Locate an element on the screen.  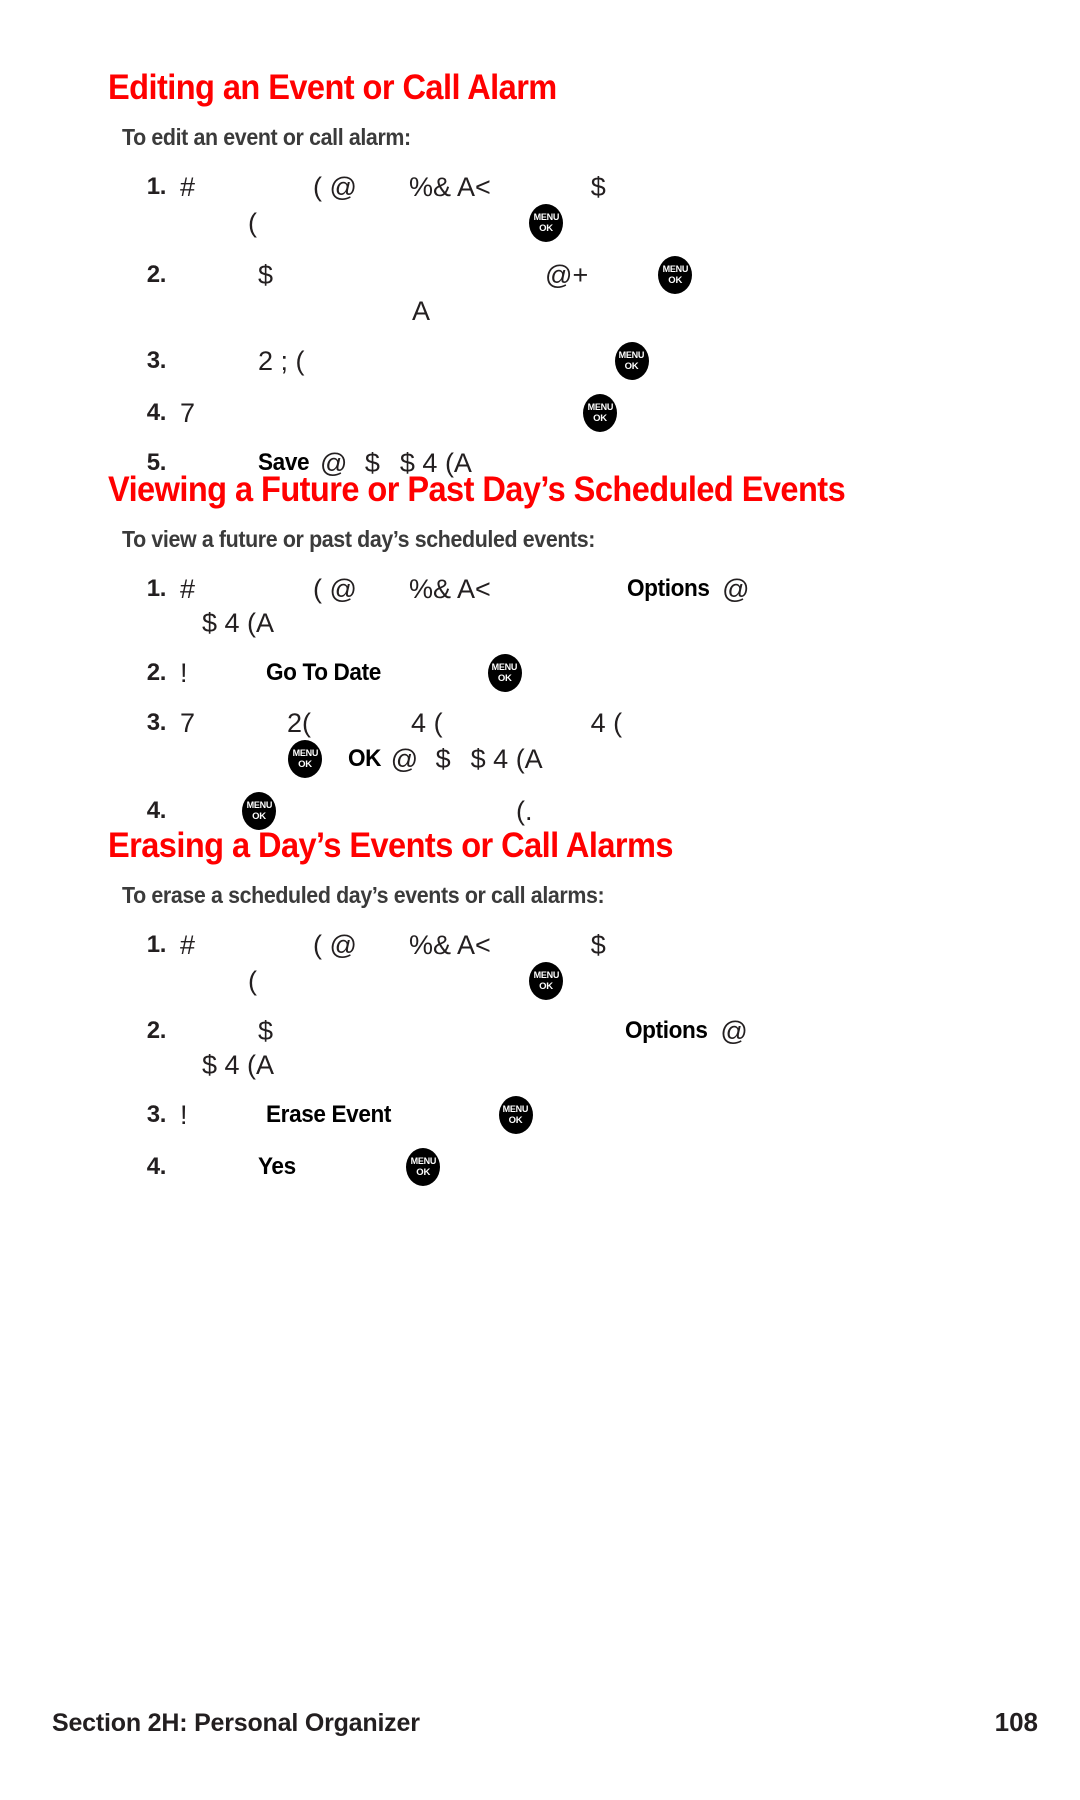
step-item: 2. $ @+ MENU OK A is located at coordinates (567, 292).